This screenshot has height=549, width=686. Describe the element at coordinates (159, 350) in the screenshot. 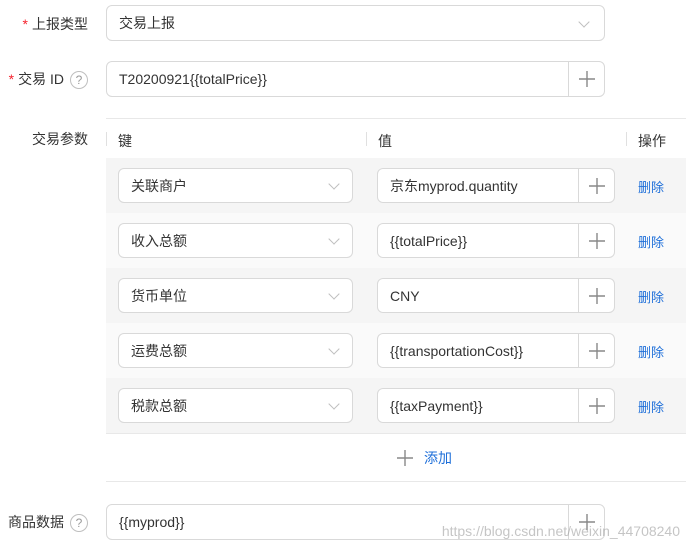

I see `param-key-value: 运费总额` at that location.